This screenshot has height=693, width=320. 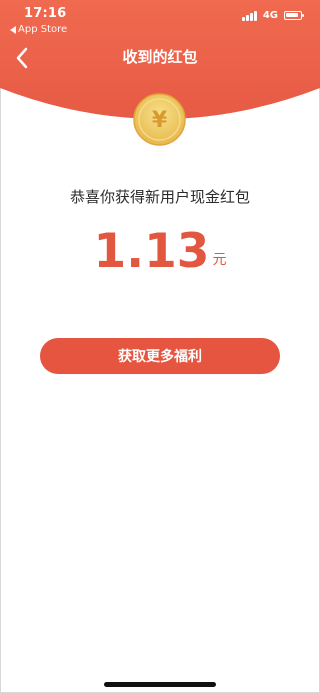 What do you see at coordinates (159, 197) in the screenshot?
I see `congrats-message: 恭喜你获得新用户现金红包` at bounding box center [159, 197].